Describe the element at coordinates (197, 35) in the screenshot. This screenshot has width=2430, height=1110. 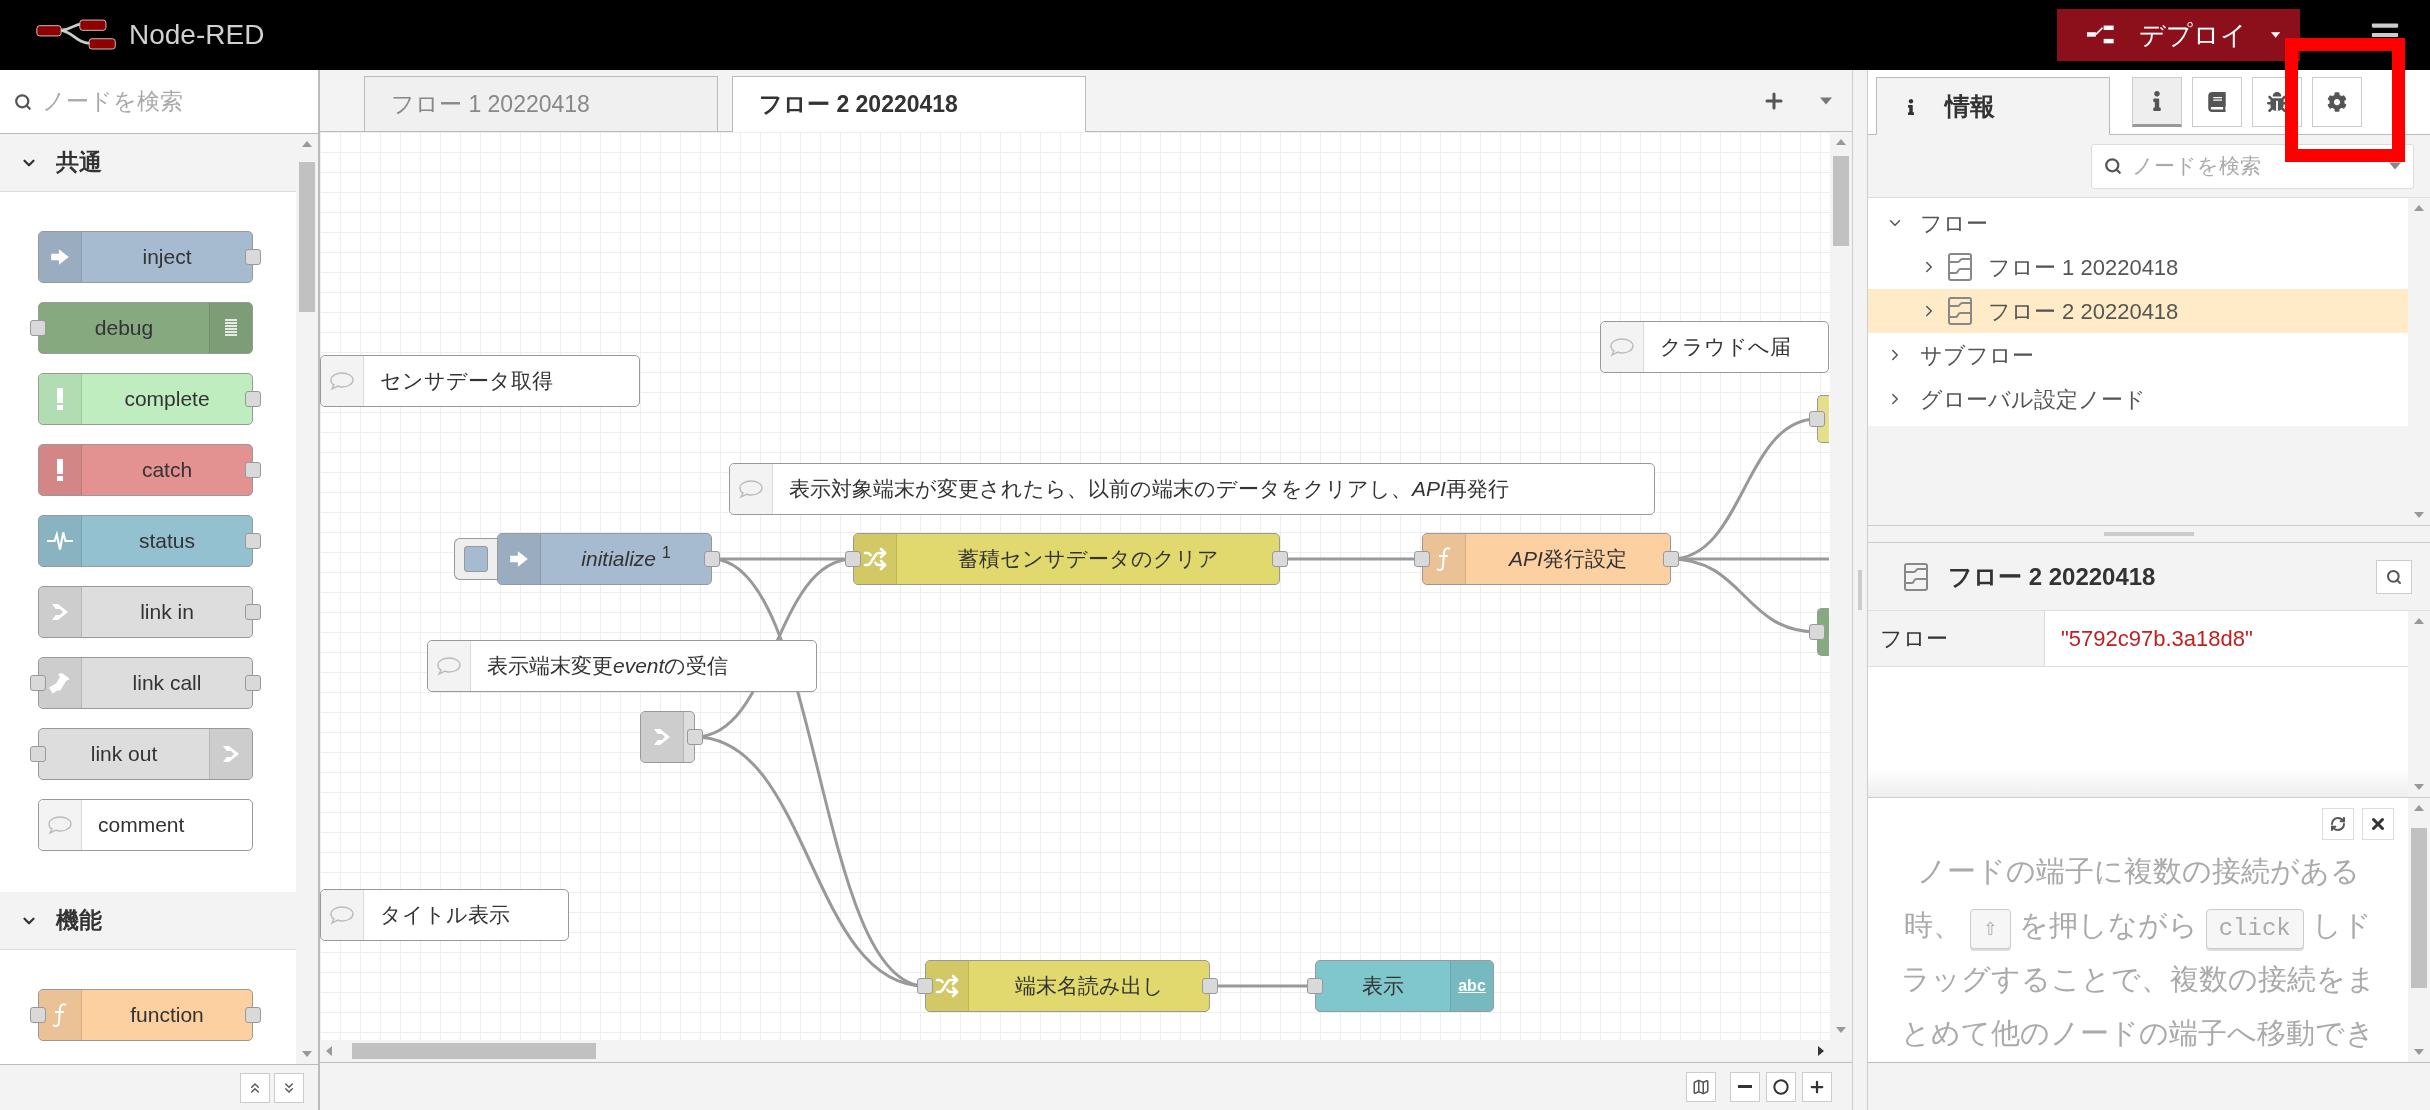
I see `app-title: Node-RED` at that location.